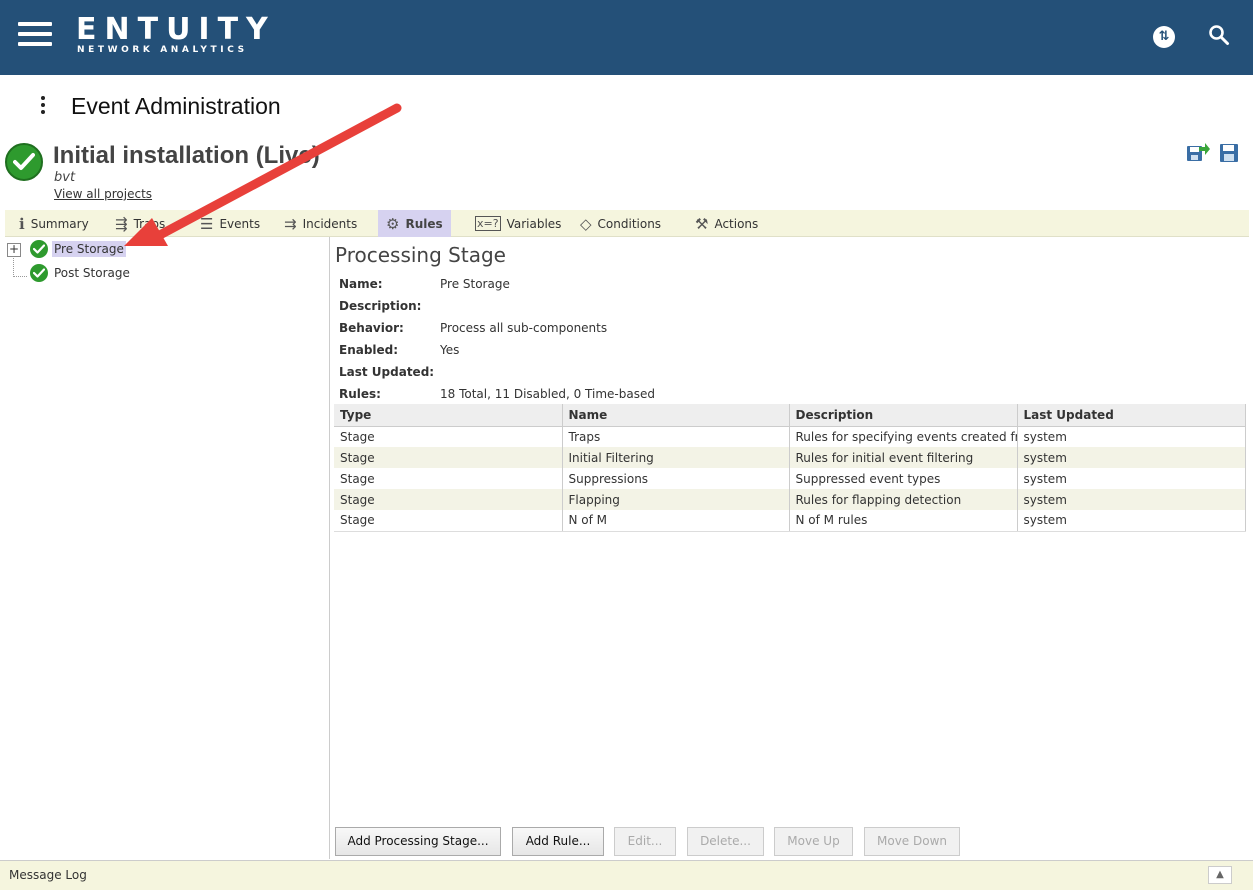 This screenshot has height=890, width=1253. What do you see at coordinates (149, 223) in the screenshot?
I see `tab-label: Traps` at bounding box center [149, 223].